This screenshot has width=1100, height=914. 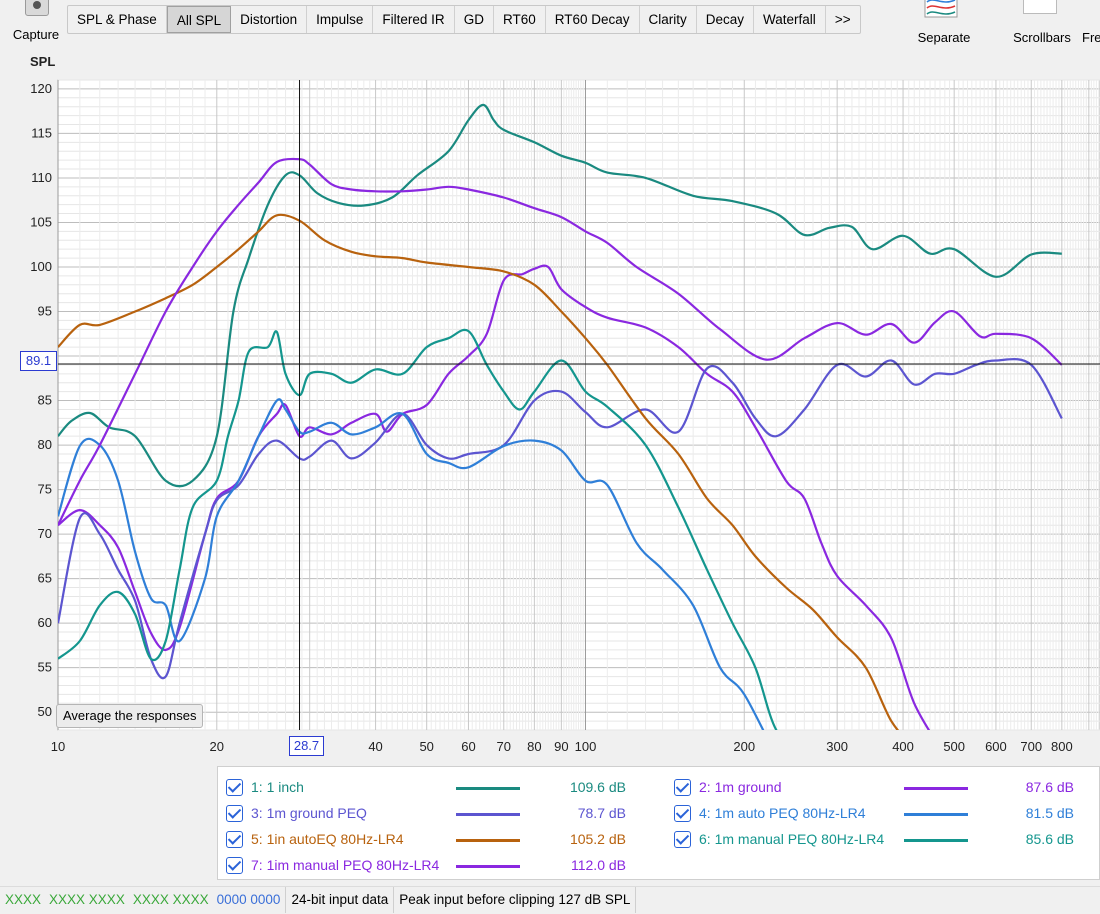 I want to click on x-tick-label: 80, so click(x=534, y=746).